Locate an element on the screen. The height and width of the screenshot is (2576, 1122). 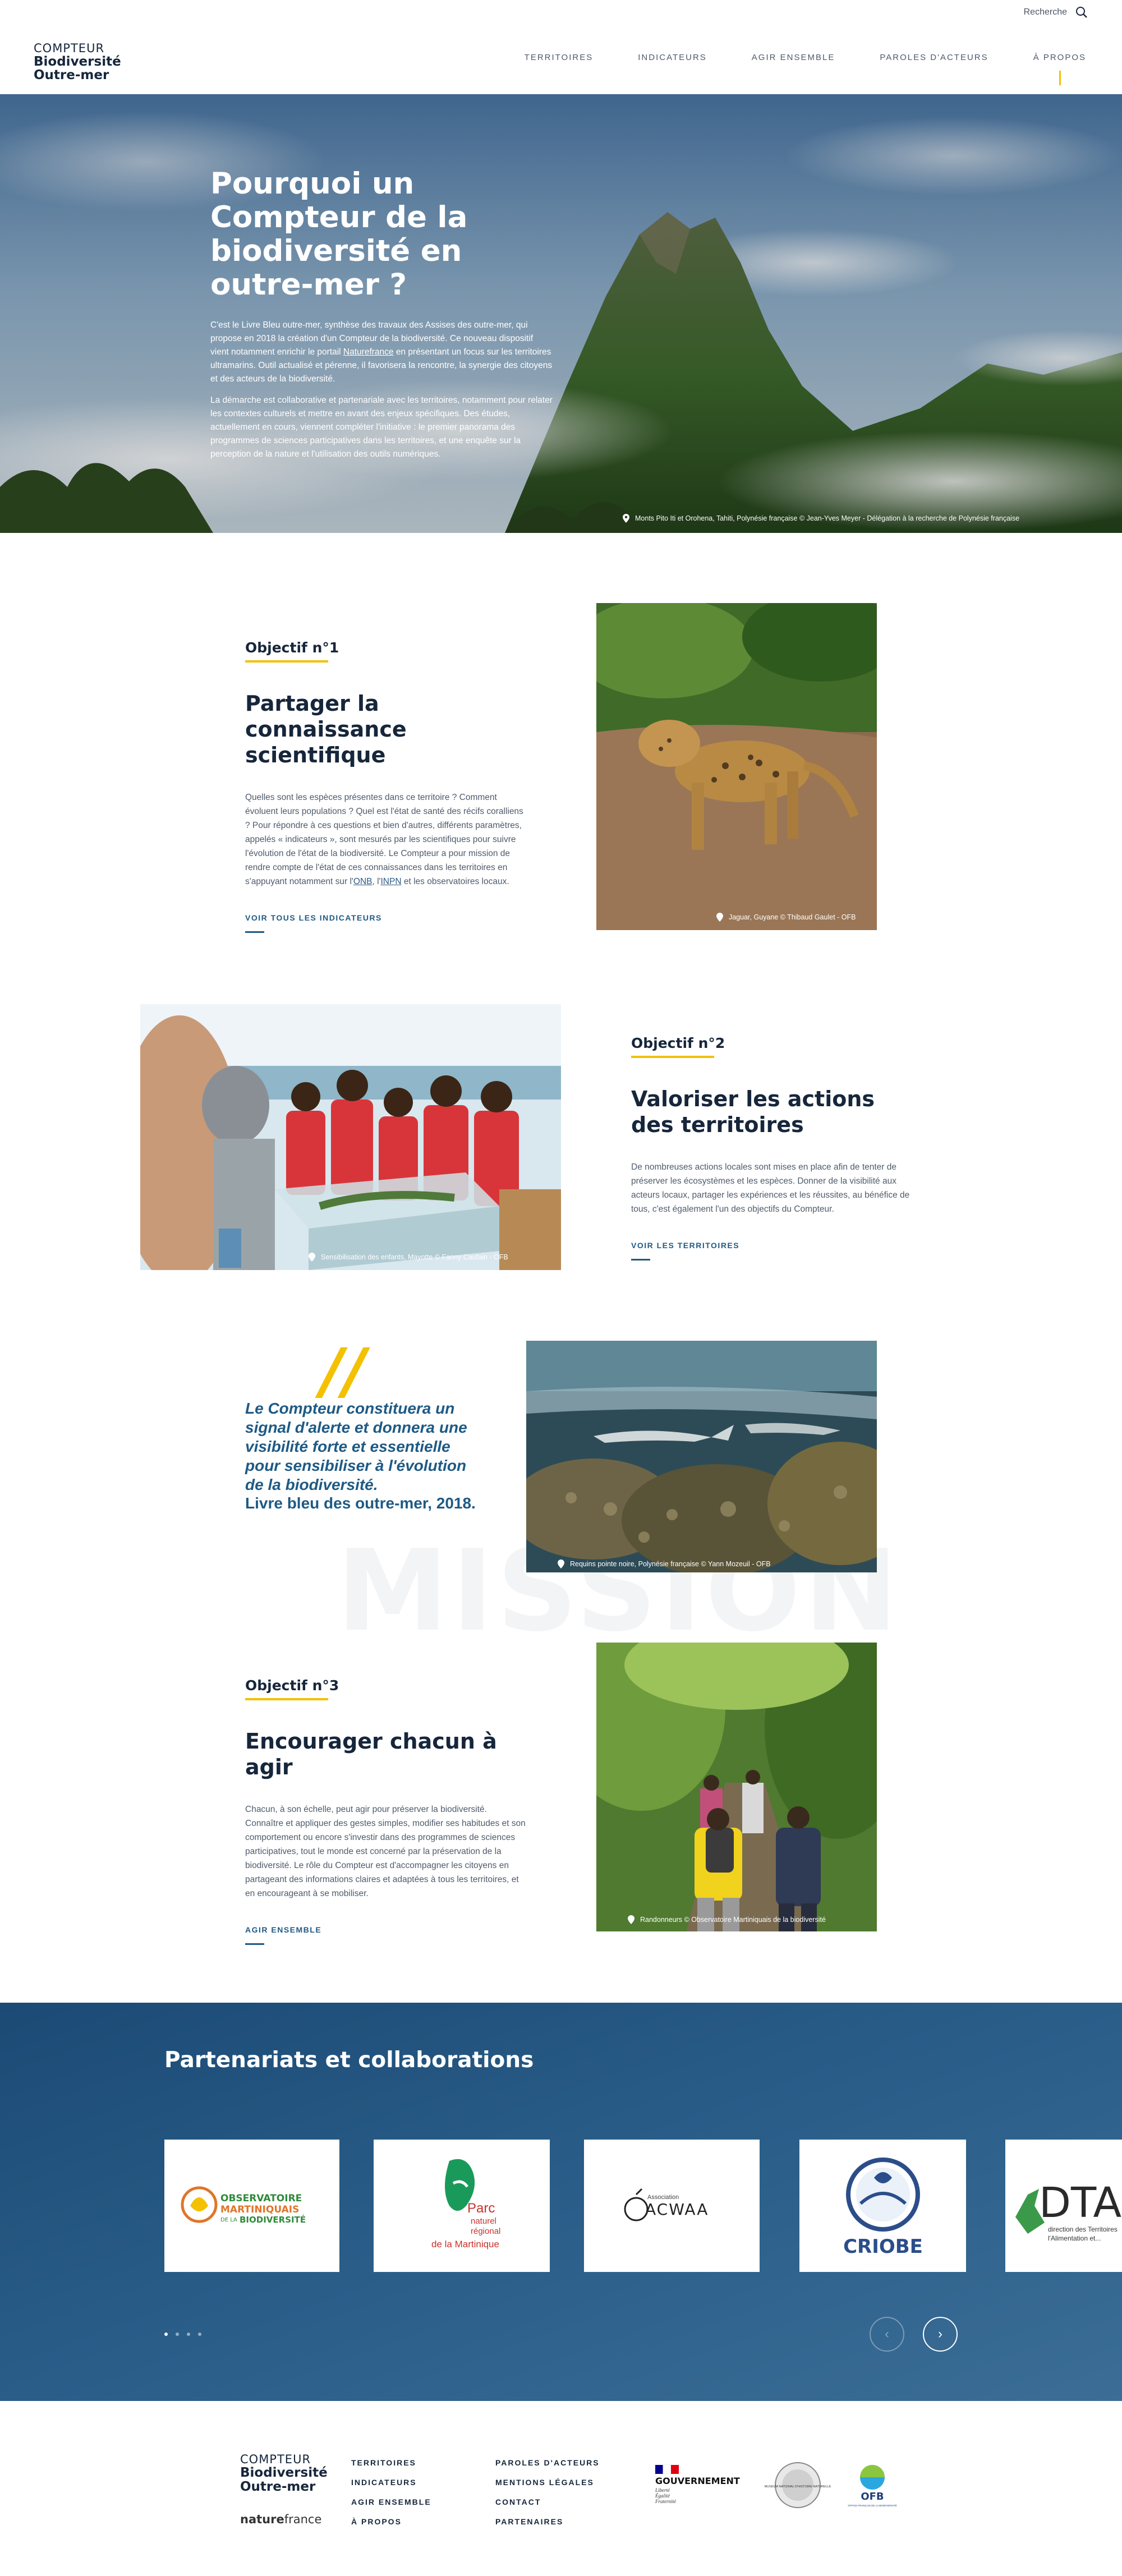
footer-link-paroles-acteurs: PAROLES D'ACTEURS is located at coordinates (547, 2462).